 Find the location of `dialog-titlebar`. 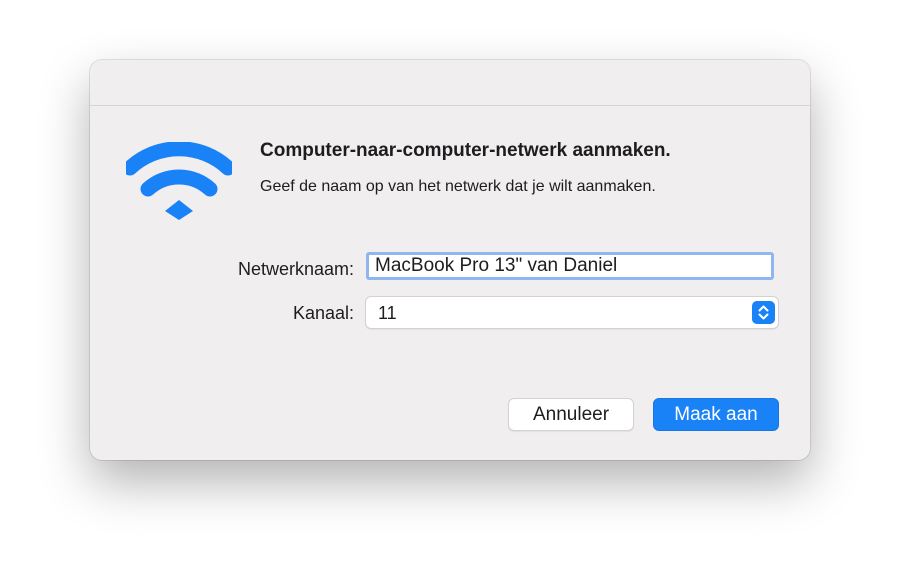

dialog-titlebar is located at coordinates (450, 83).